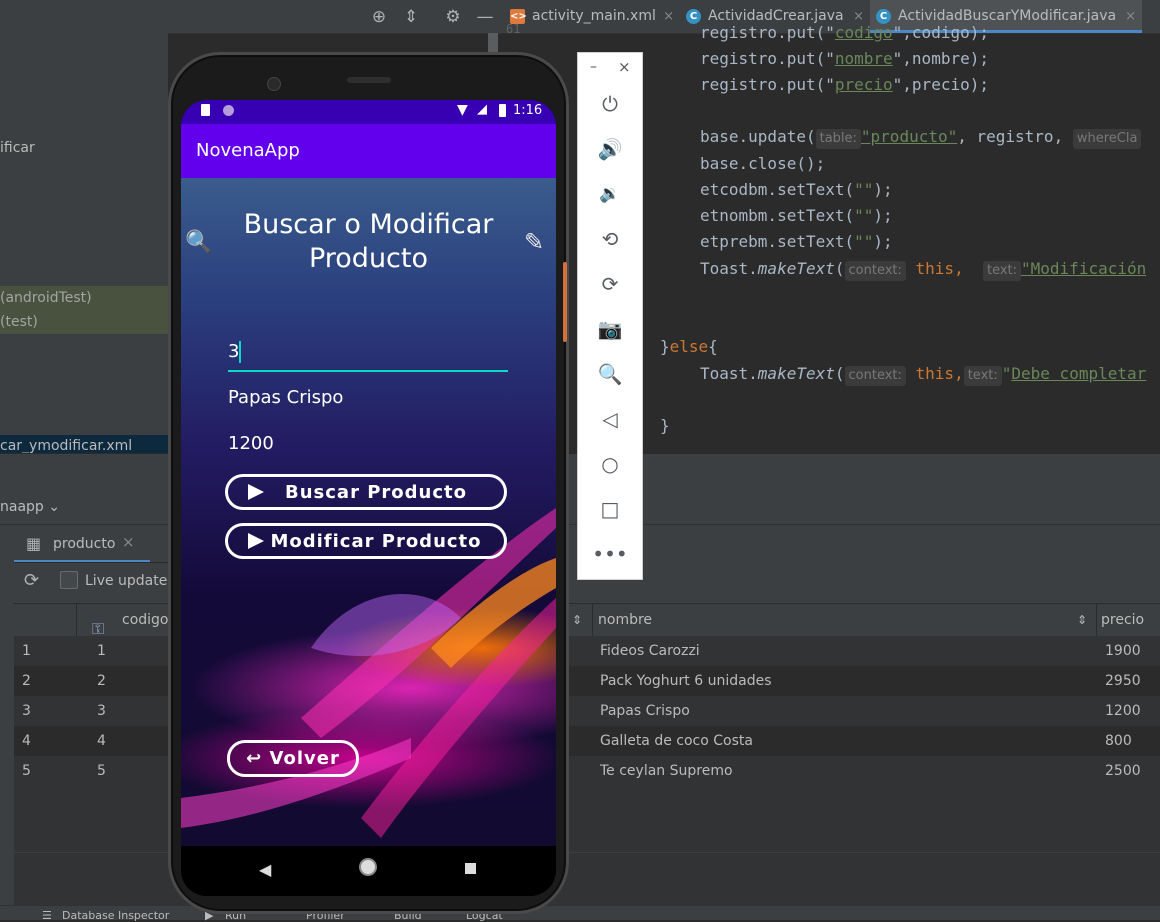 The image size is (1160, 922). Describe the element at coordinates (69, 580) in the screenshot. I see `live-updates-checkbox` at that location.